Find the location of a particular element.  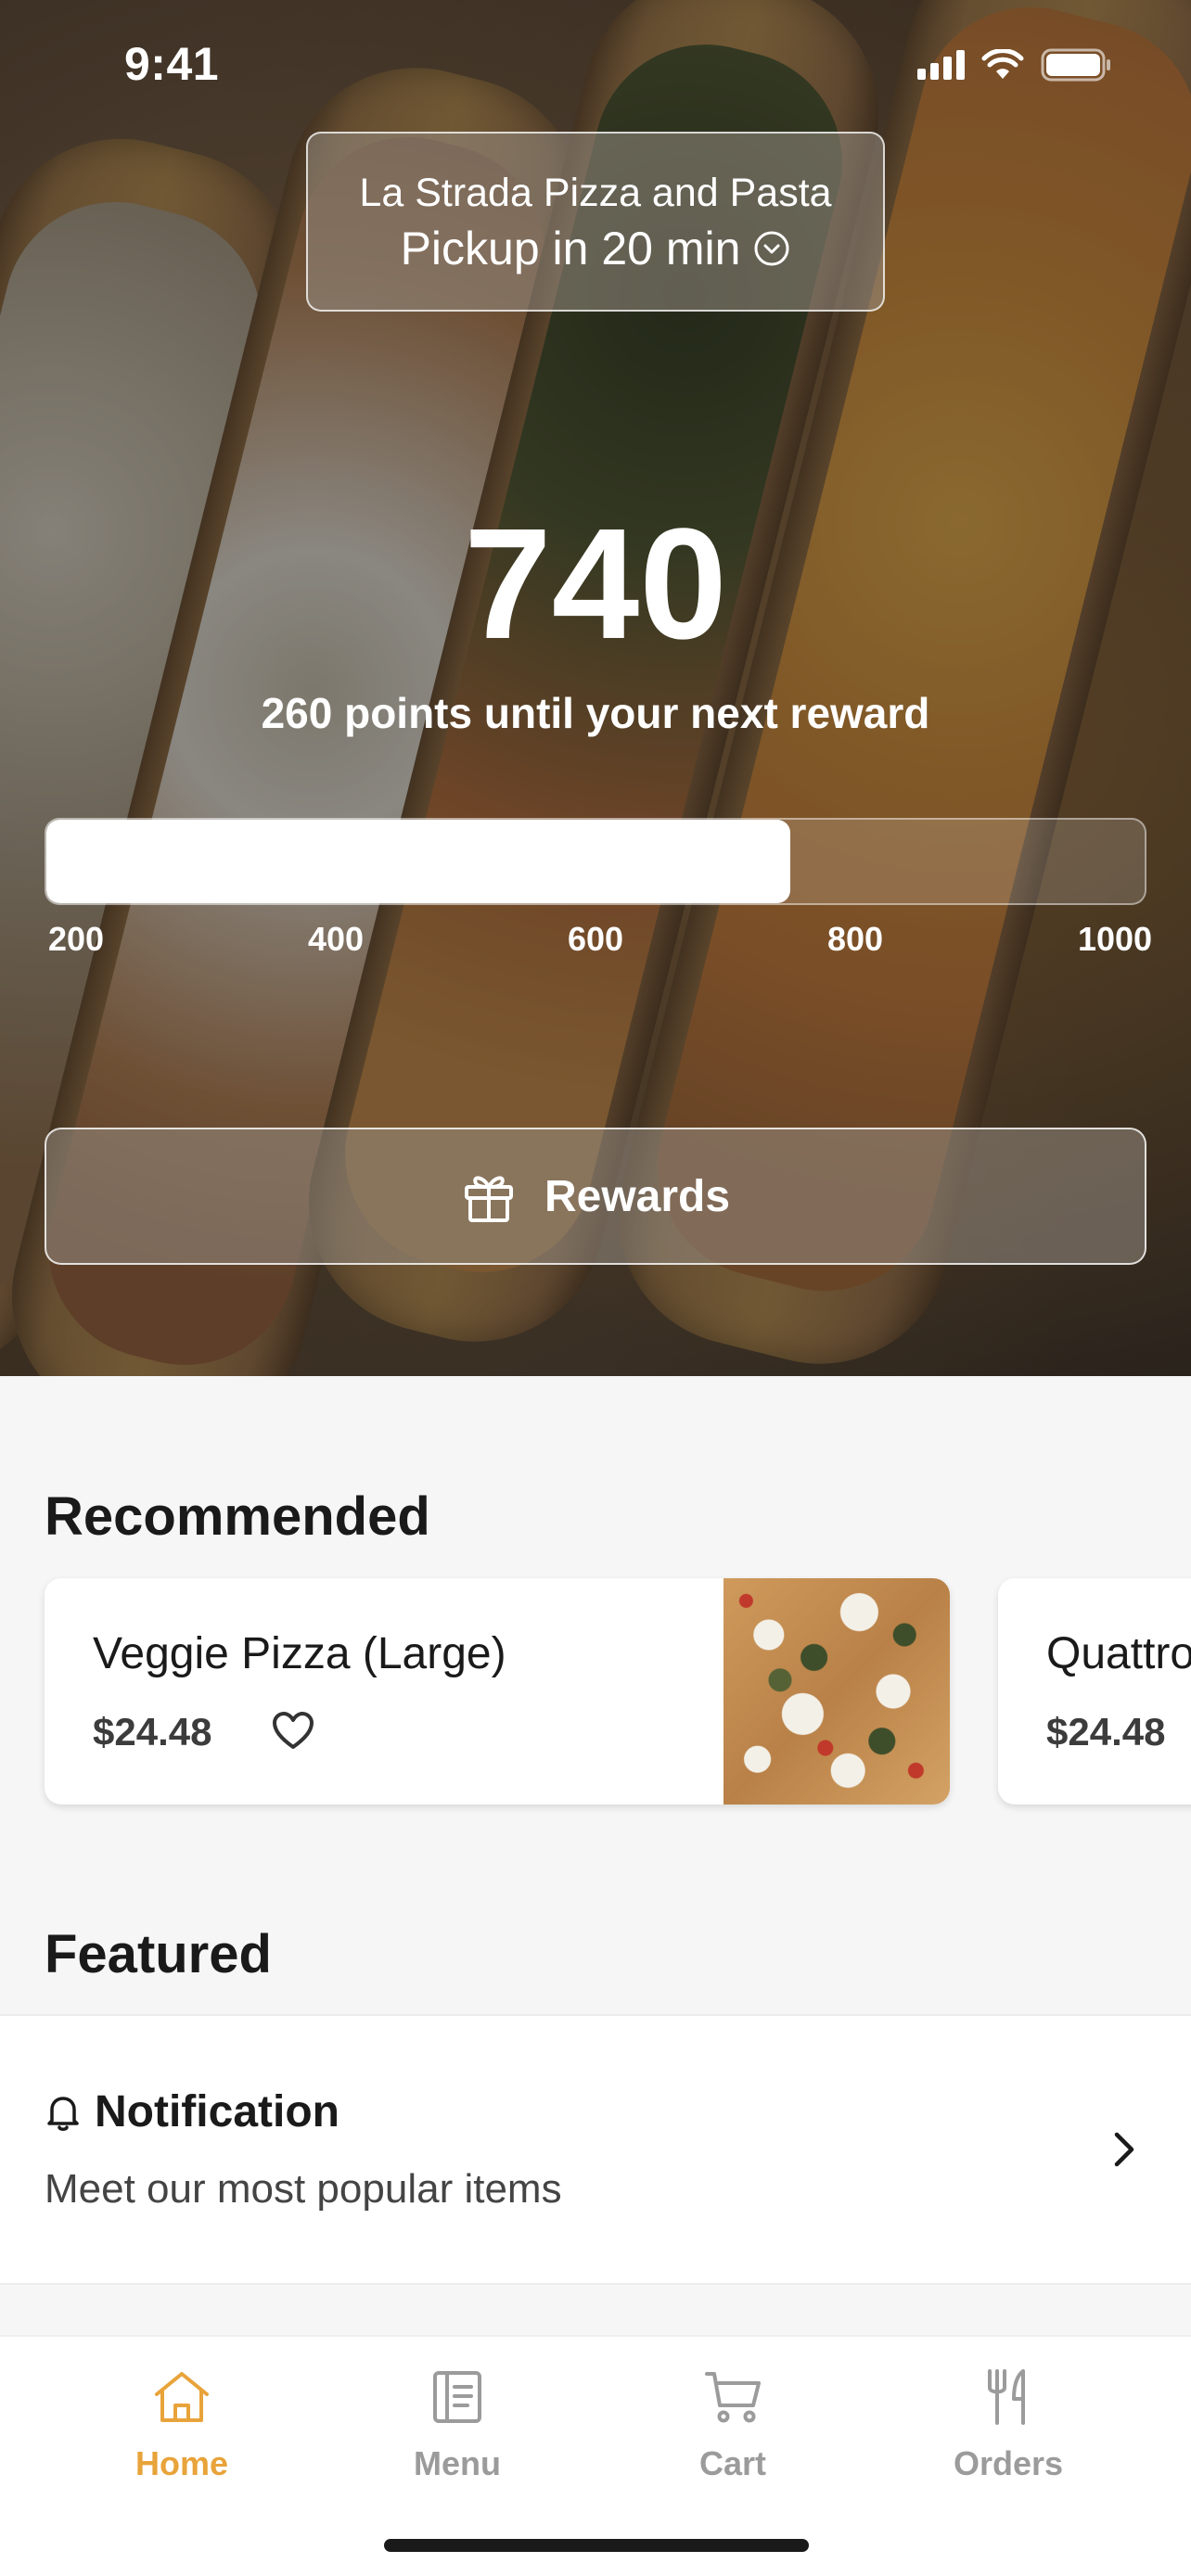

rewards-button: Rewards is located at coordinates (595, 1196).